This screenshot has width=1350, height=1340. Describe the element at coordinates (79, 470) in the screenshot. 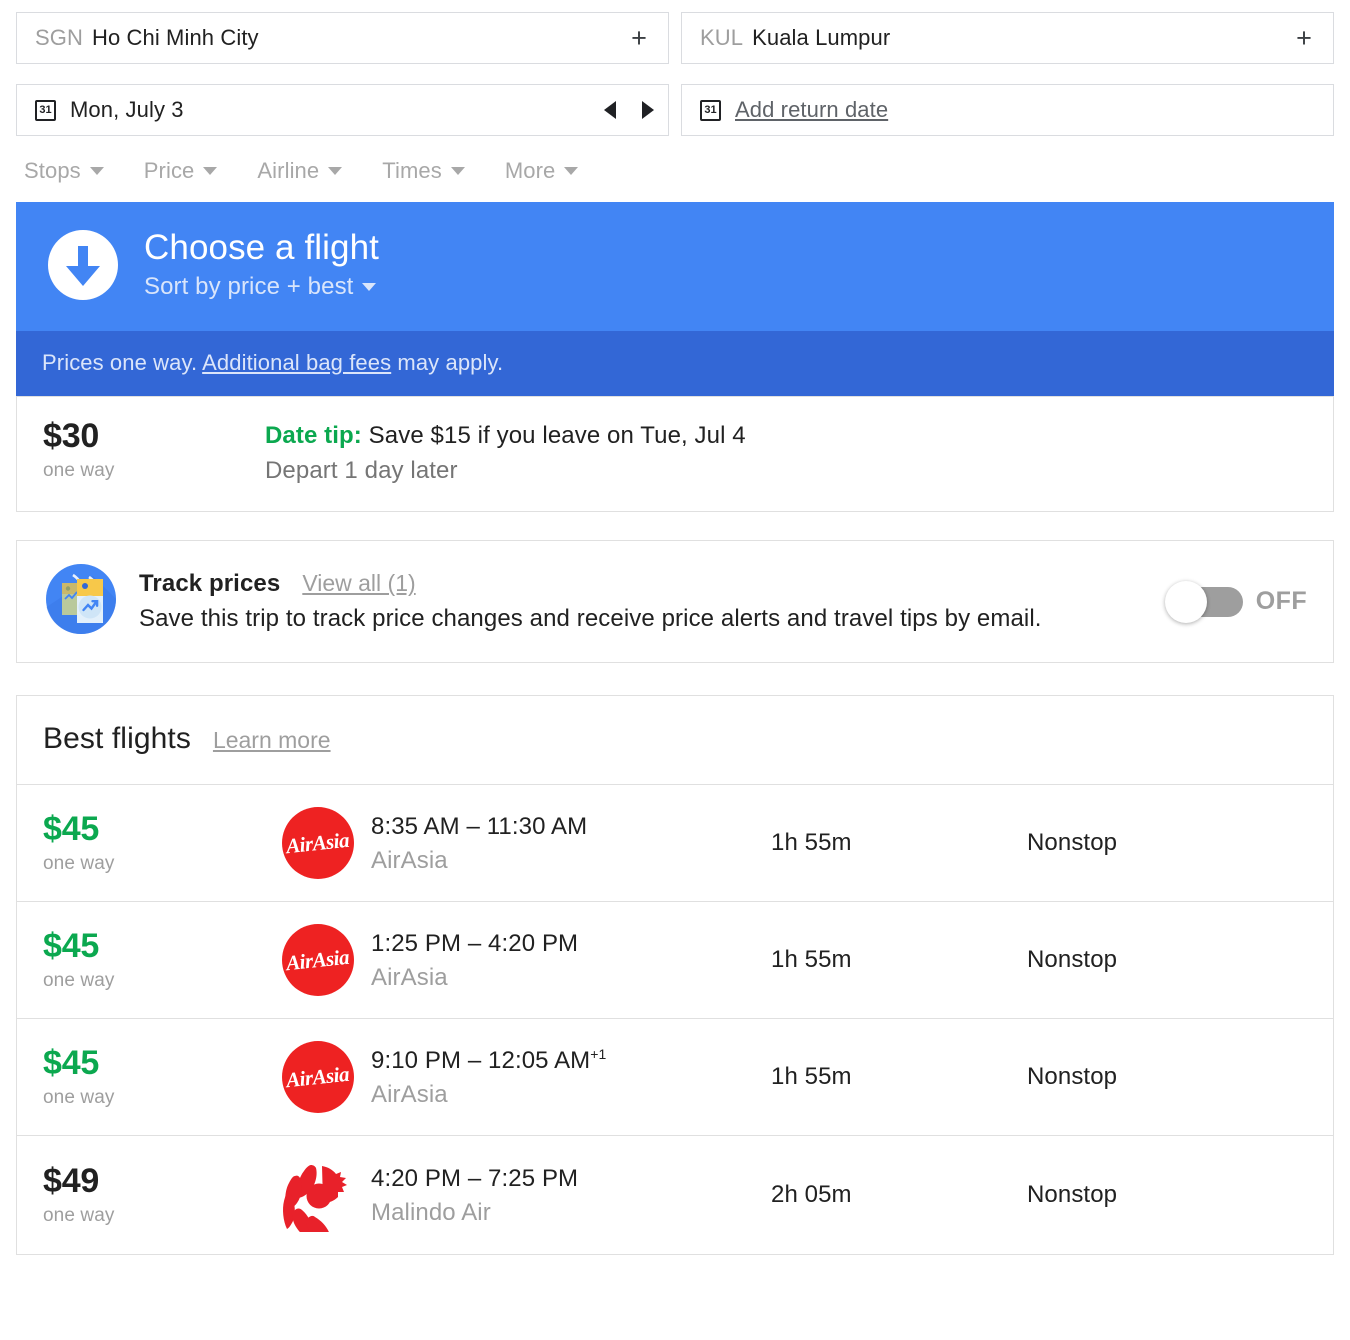

I see `date-tip-price-sub: one way` at that location.